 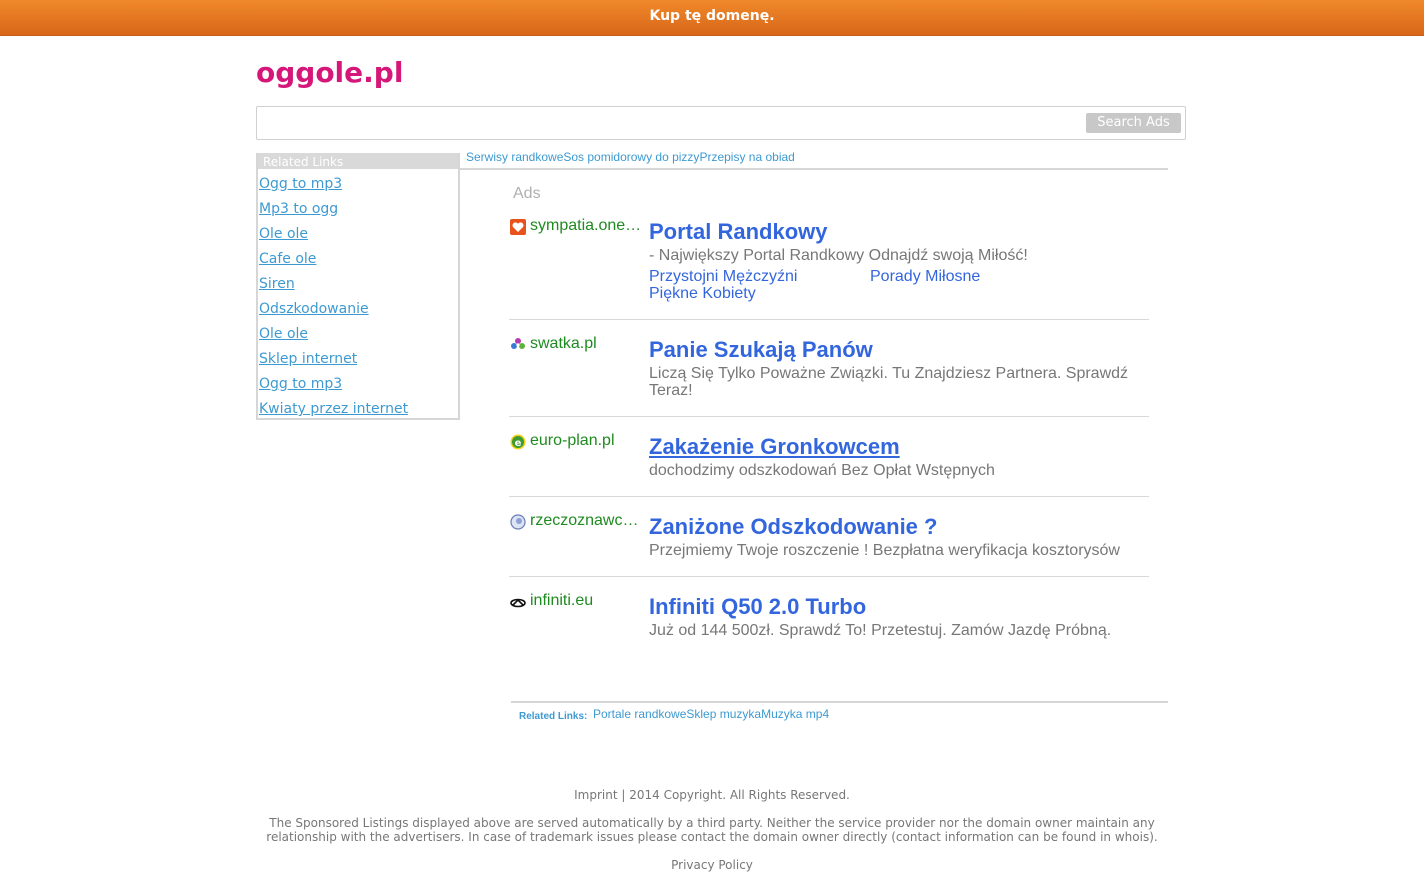 I want to click on ad-domain: swatka.pl, so click(x=586, y=344).